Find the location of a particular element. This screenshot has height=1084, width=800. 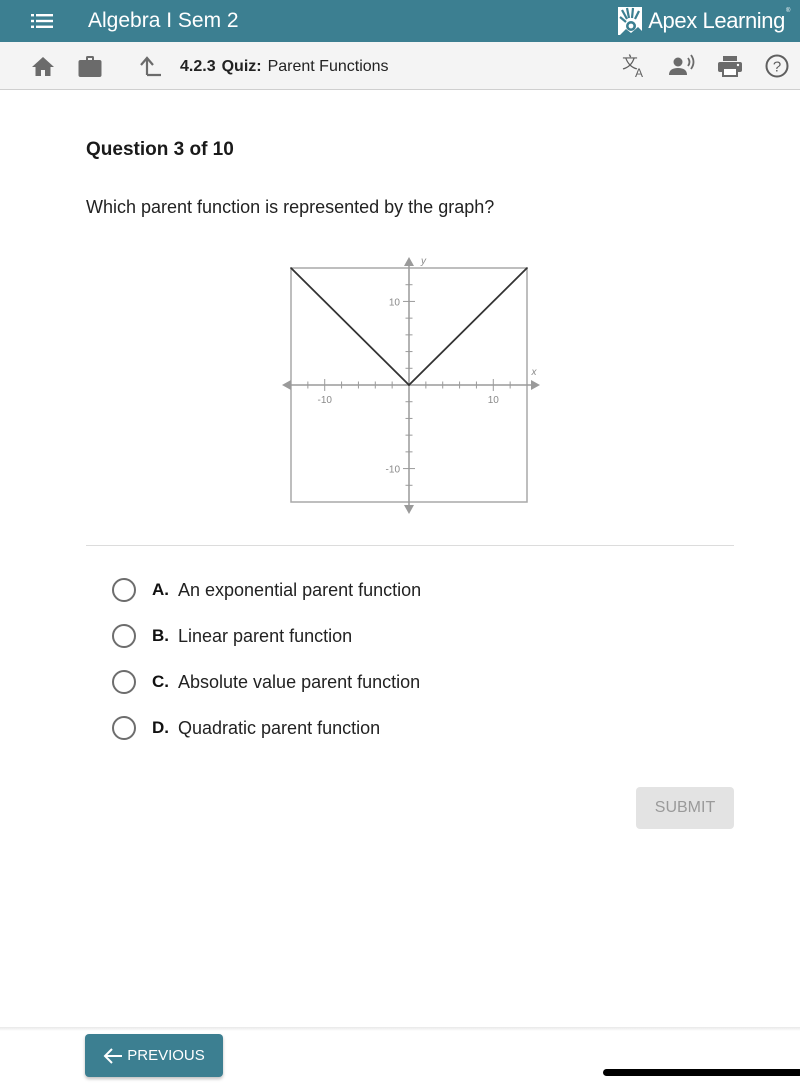

y-tick-label: 10 is located at coordinates (395, 302).